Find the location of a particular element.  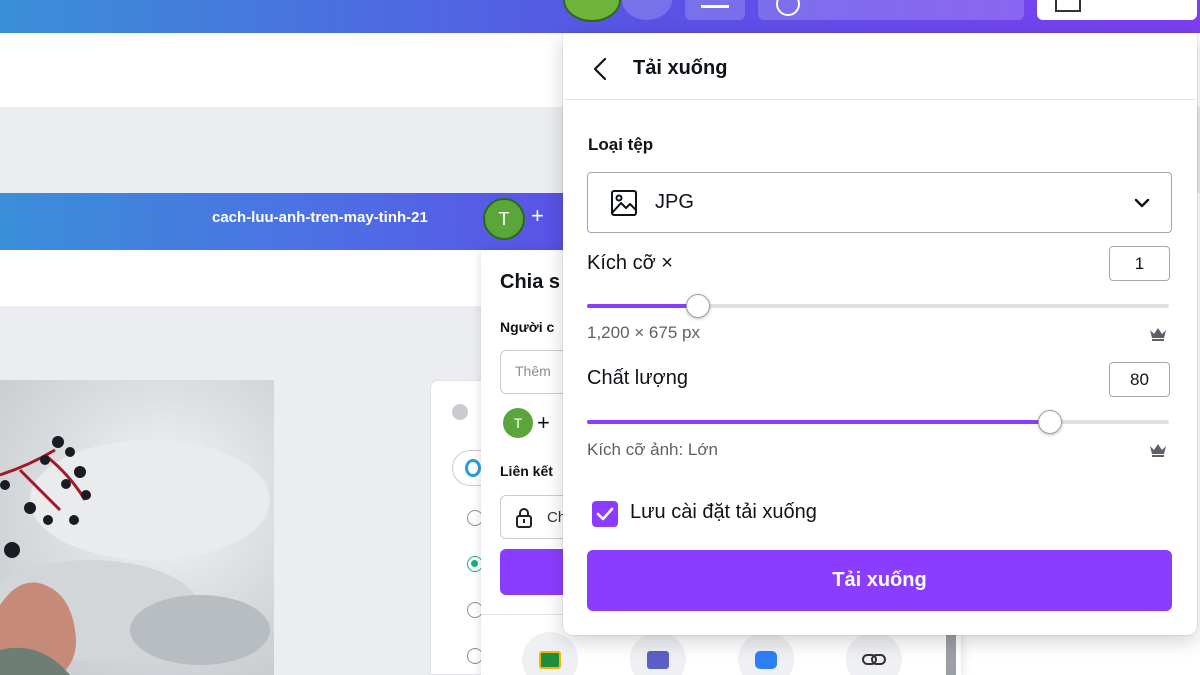

snow-berries-image is located at coordinates (135, 555).